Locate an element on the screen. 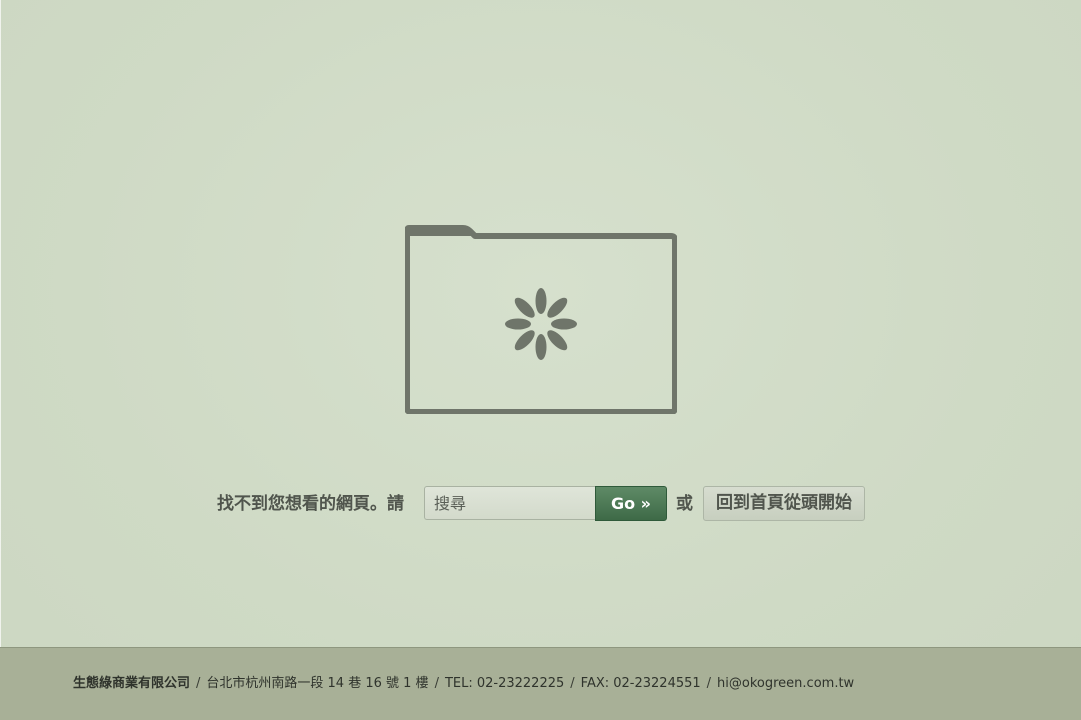 This screenshot has height=720, width=1081. back-to-home-button: 回到首頁從頭開始 is located at coordinates (784, 503).